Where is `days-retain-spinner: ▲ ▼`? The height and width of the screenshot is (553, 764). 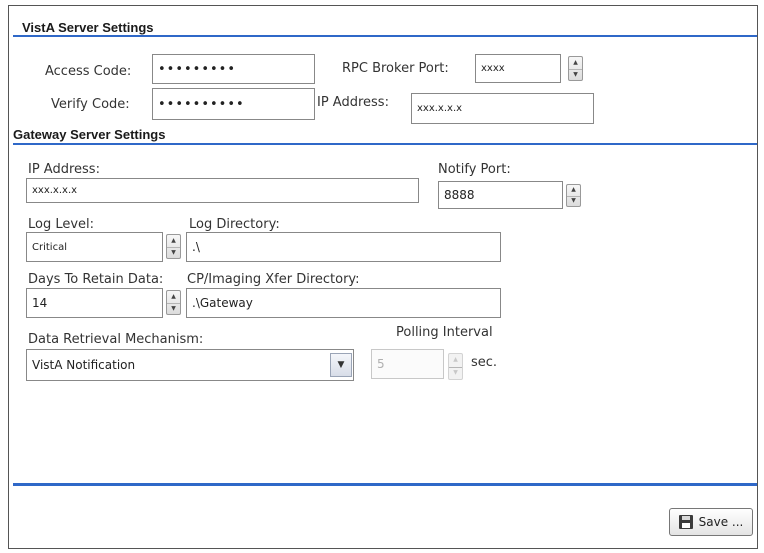 days-retain-spinner: ▲ ▼ is located at coordinates (173, 302).